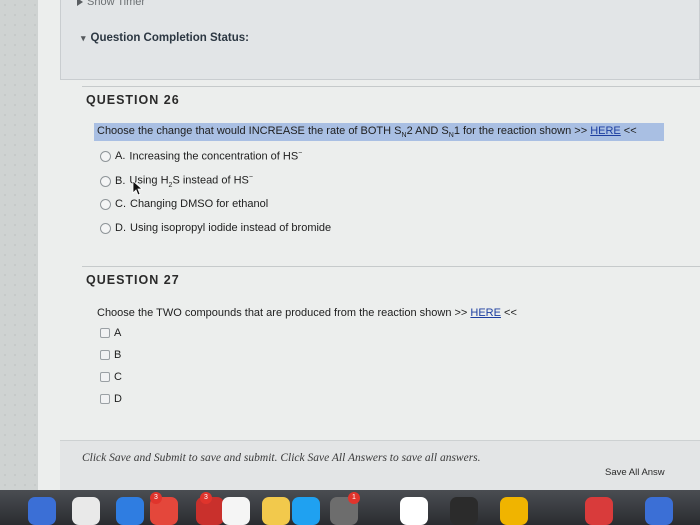  What do you see at coordinates (659, 511) in the screenshot?
I see `downloads-icon` at bounding box center [659, 511].